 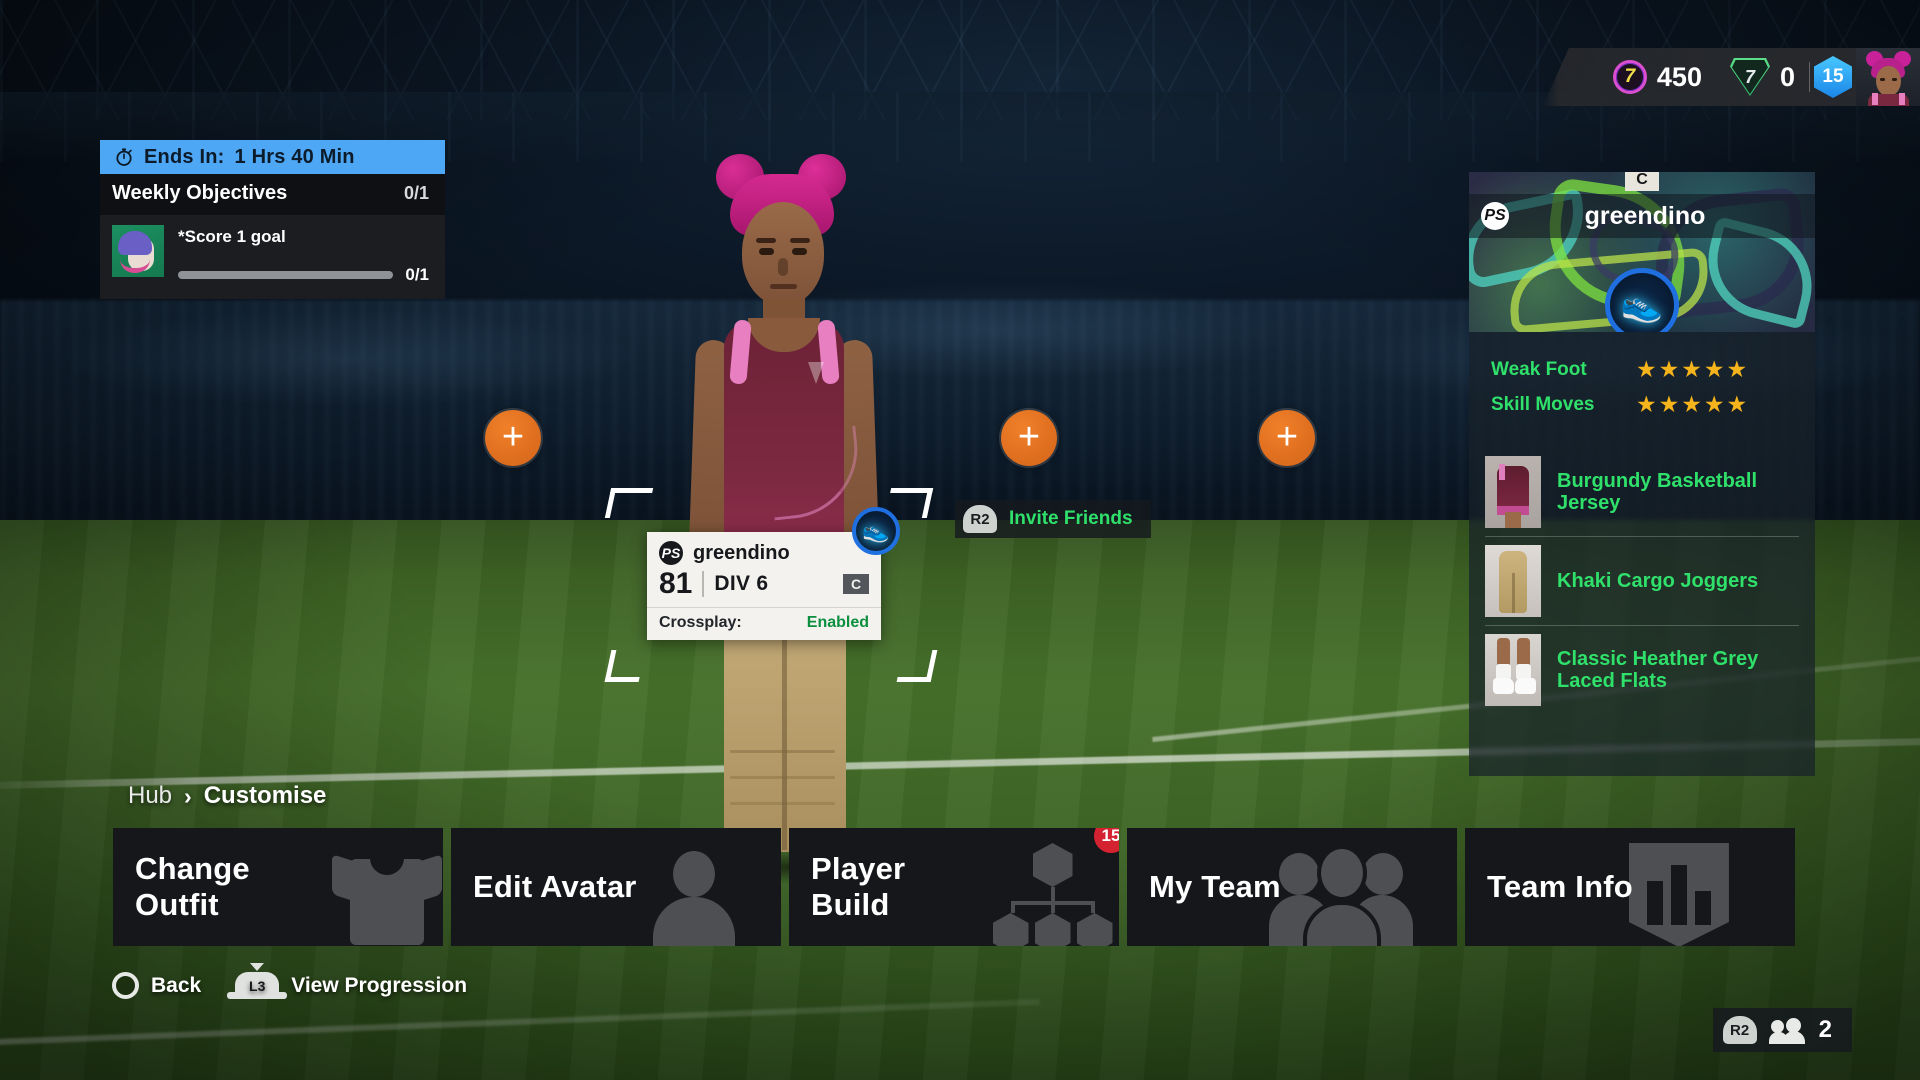 I want to click on selection-bracket-bottom-right, so click(x=917, y=666).